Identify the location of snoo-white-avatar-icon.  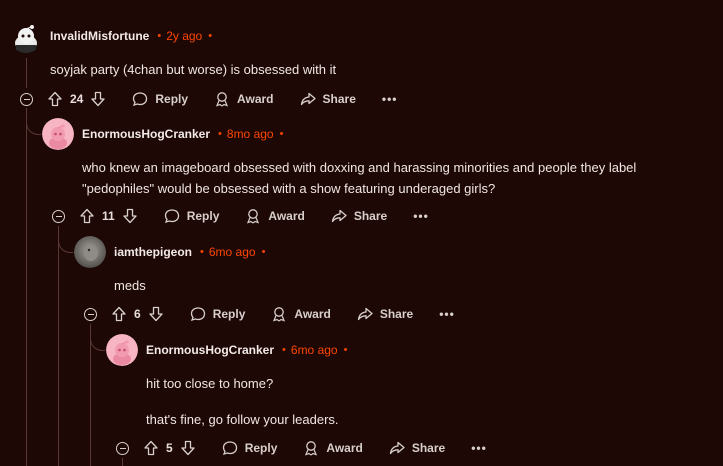
(26, 37).